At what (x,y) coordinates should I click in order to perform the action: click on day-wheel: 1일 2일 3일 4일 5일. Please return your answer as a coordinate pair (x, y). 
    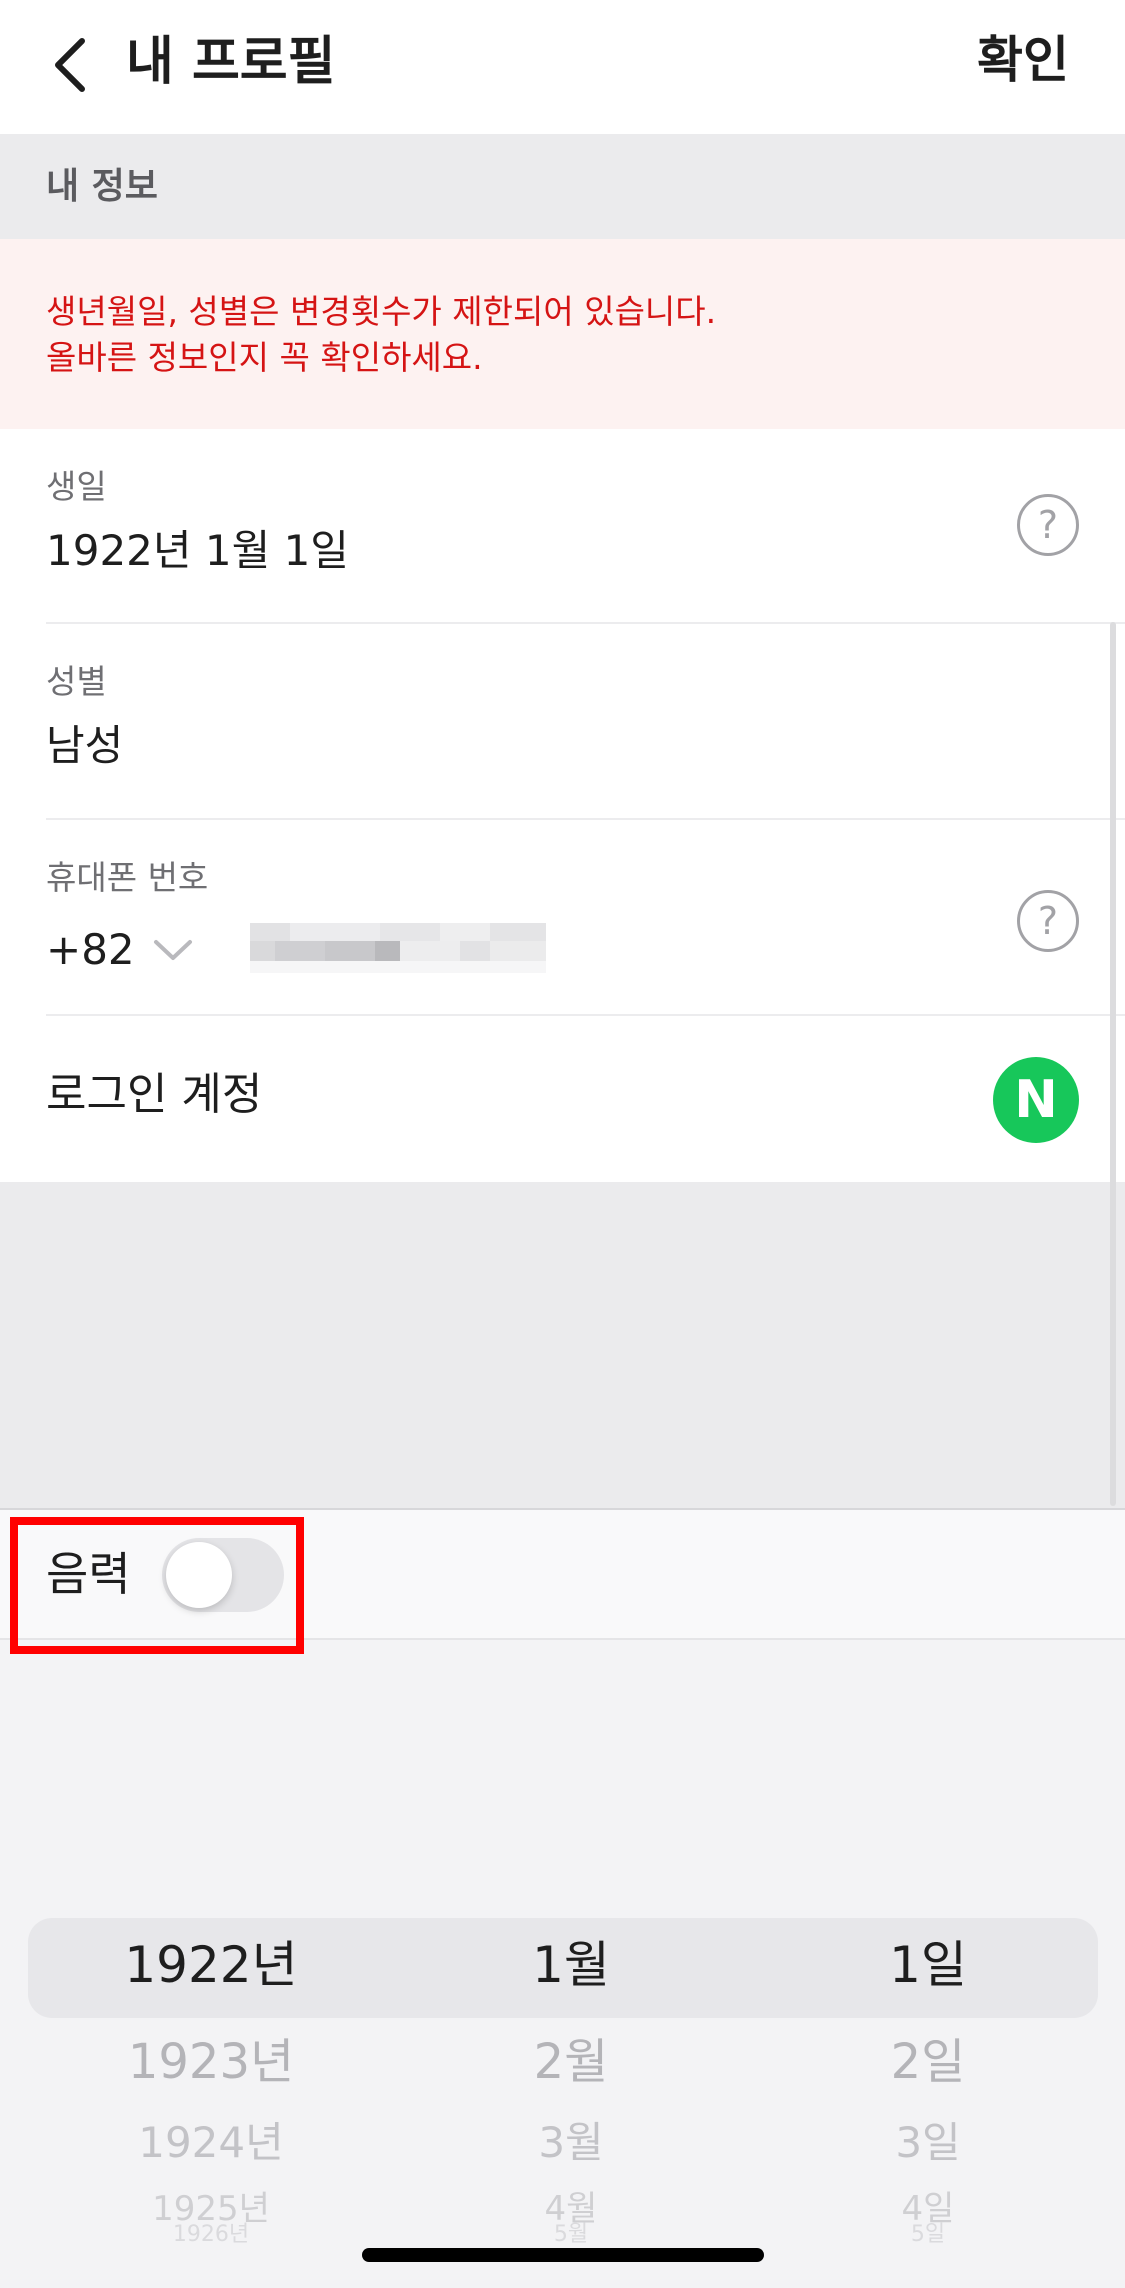
    Looking at the image, I should click on (928, 2080).